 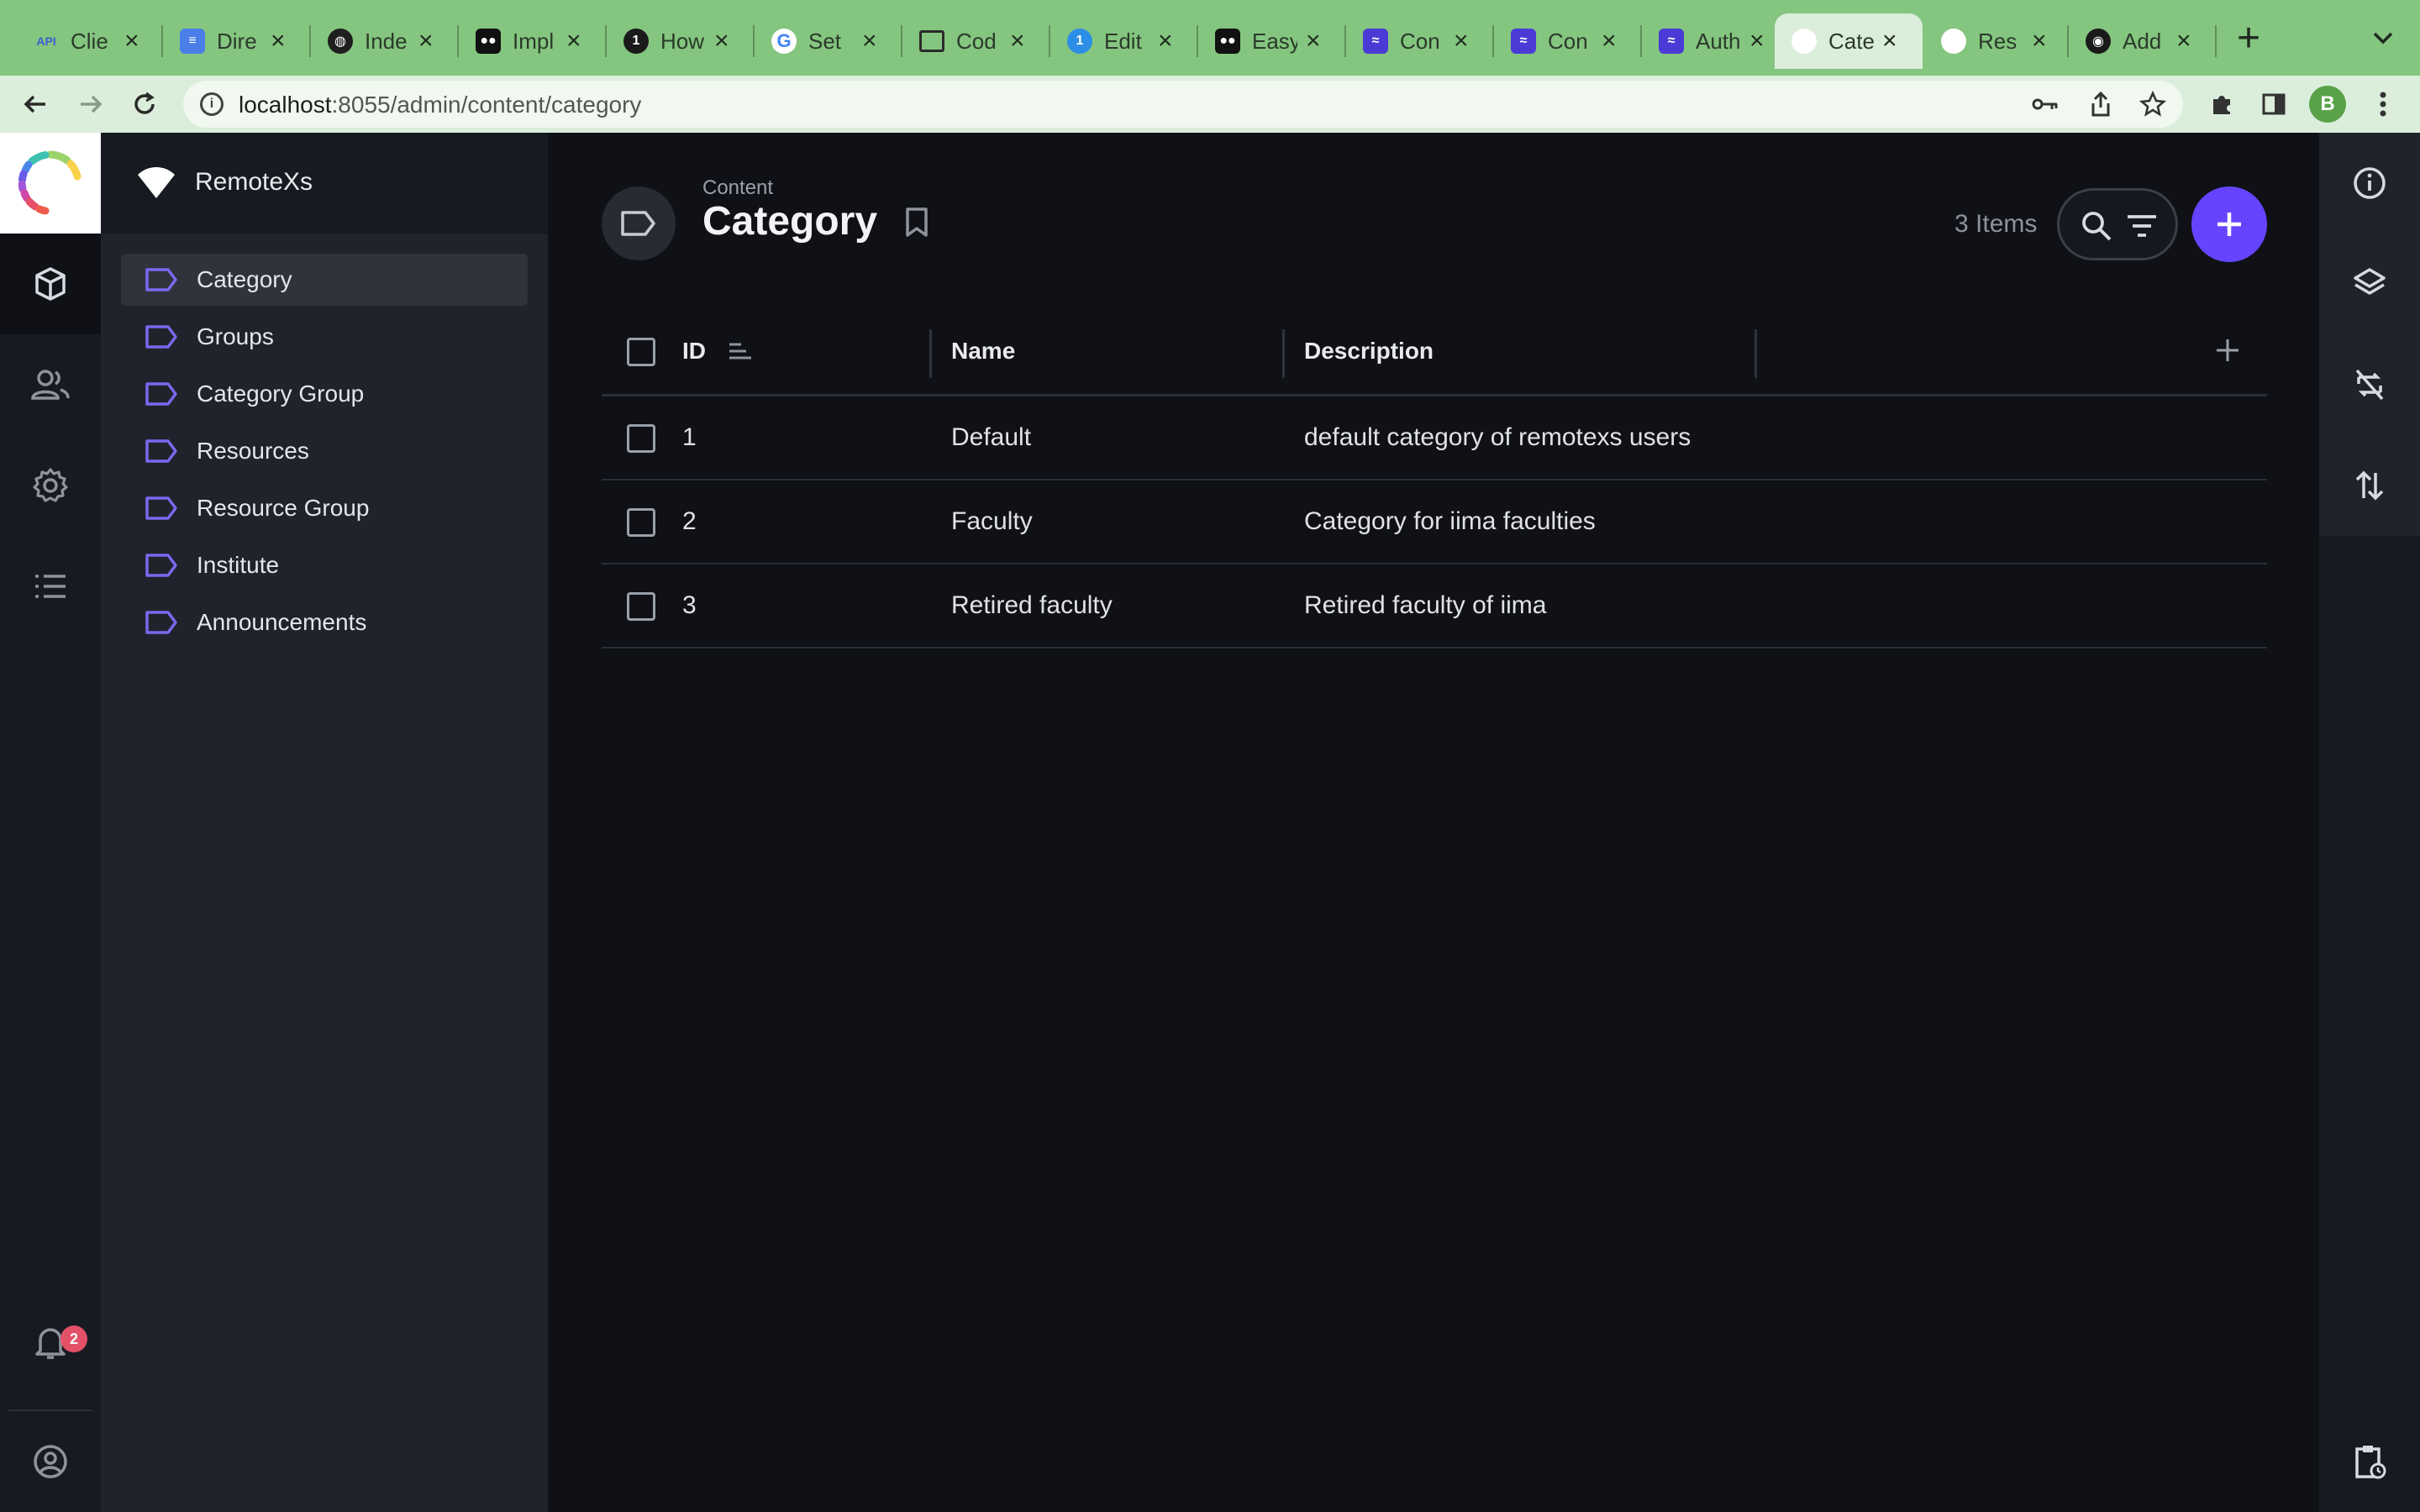 I want to click on nav-item-category-group: Category Group, so click(x=324, y=394).